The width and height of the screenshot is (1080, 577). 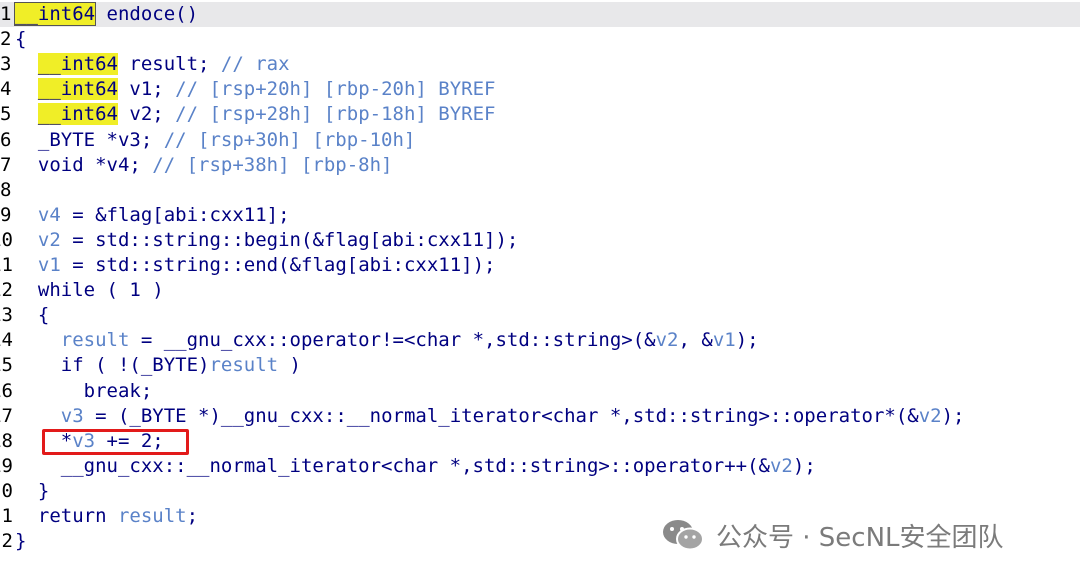 I want to click on code-token: v2;, so click(x=146, y=114).